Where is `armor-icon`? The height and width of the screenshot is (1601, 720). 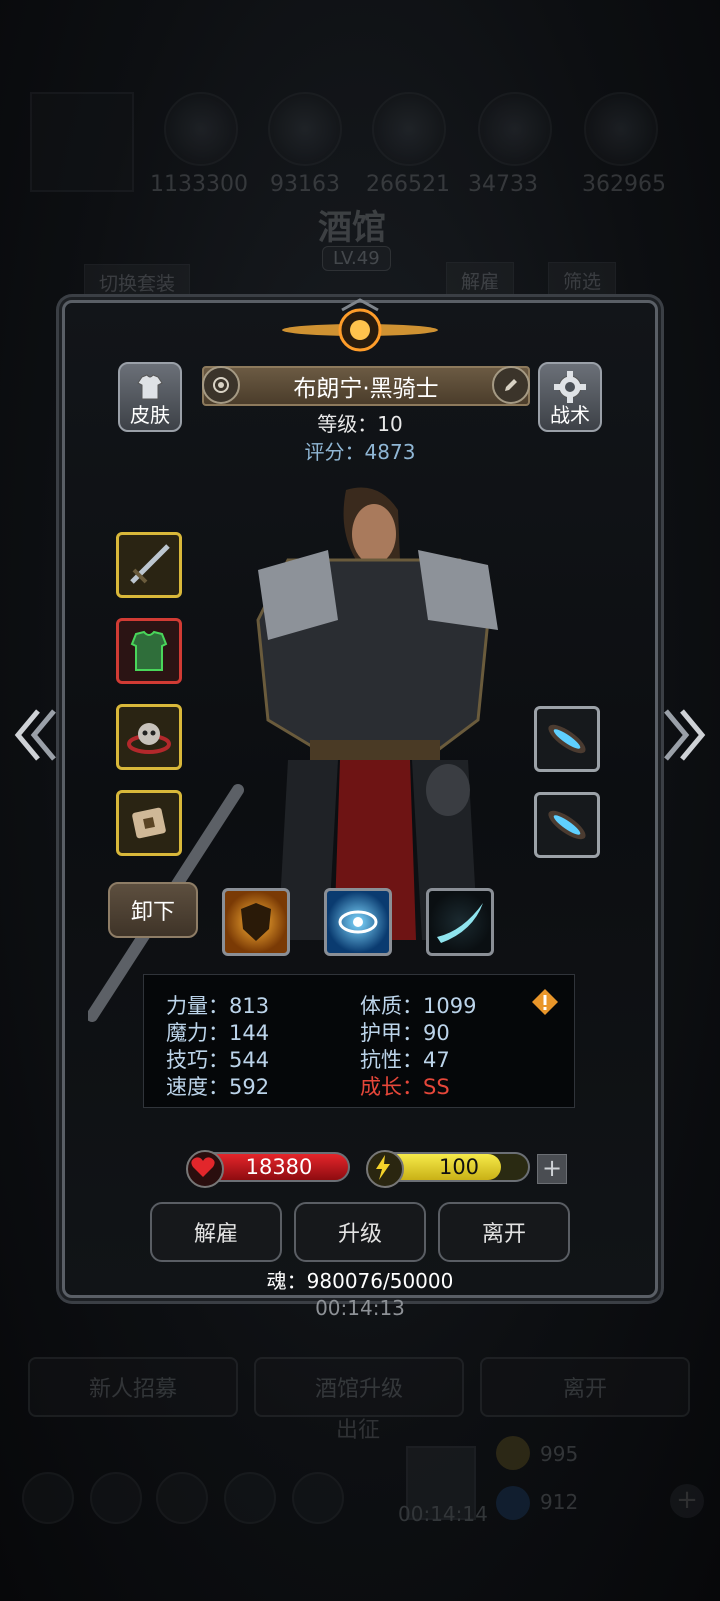 armor-icon is located at coordinates (149, 650).